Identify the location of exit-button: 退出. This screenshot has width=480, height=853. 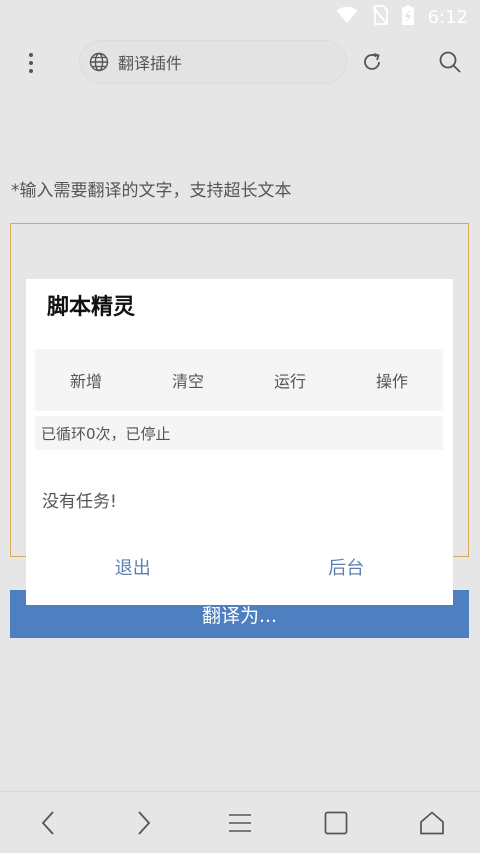
(133, 567).